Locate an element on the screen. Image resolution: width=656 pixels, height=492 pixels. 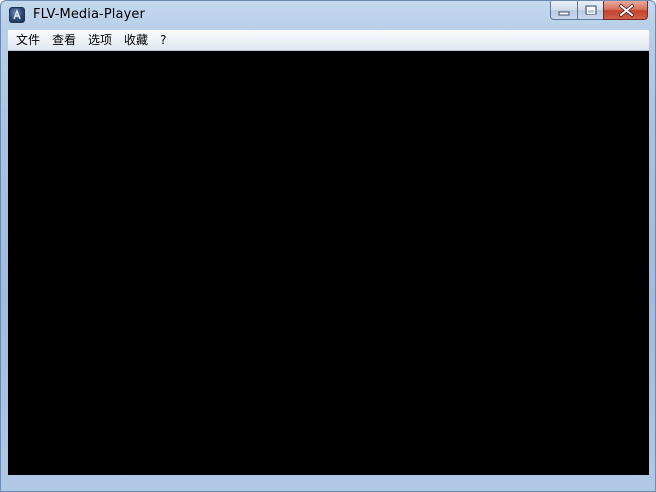
menu-bar: 文件 查看 选项 收藏 ? is located at coordinates (328, 40).